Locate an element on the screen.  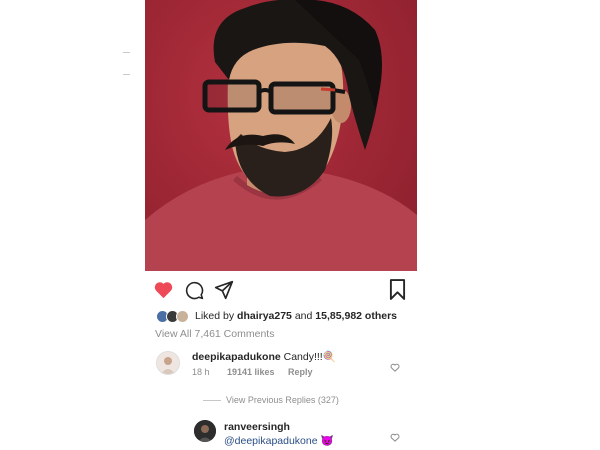
reply-label: Reply is located at coordinates (300, 372).